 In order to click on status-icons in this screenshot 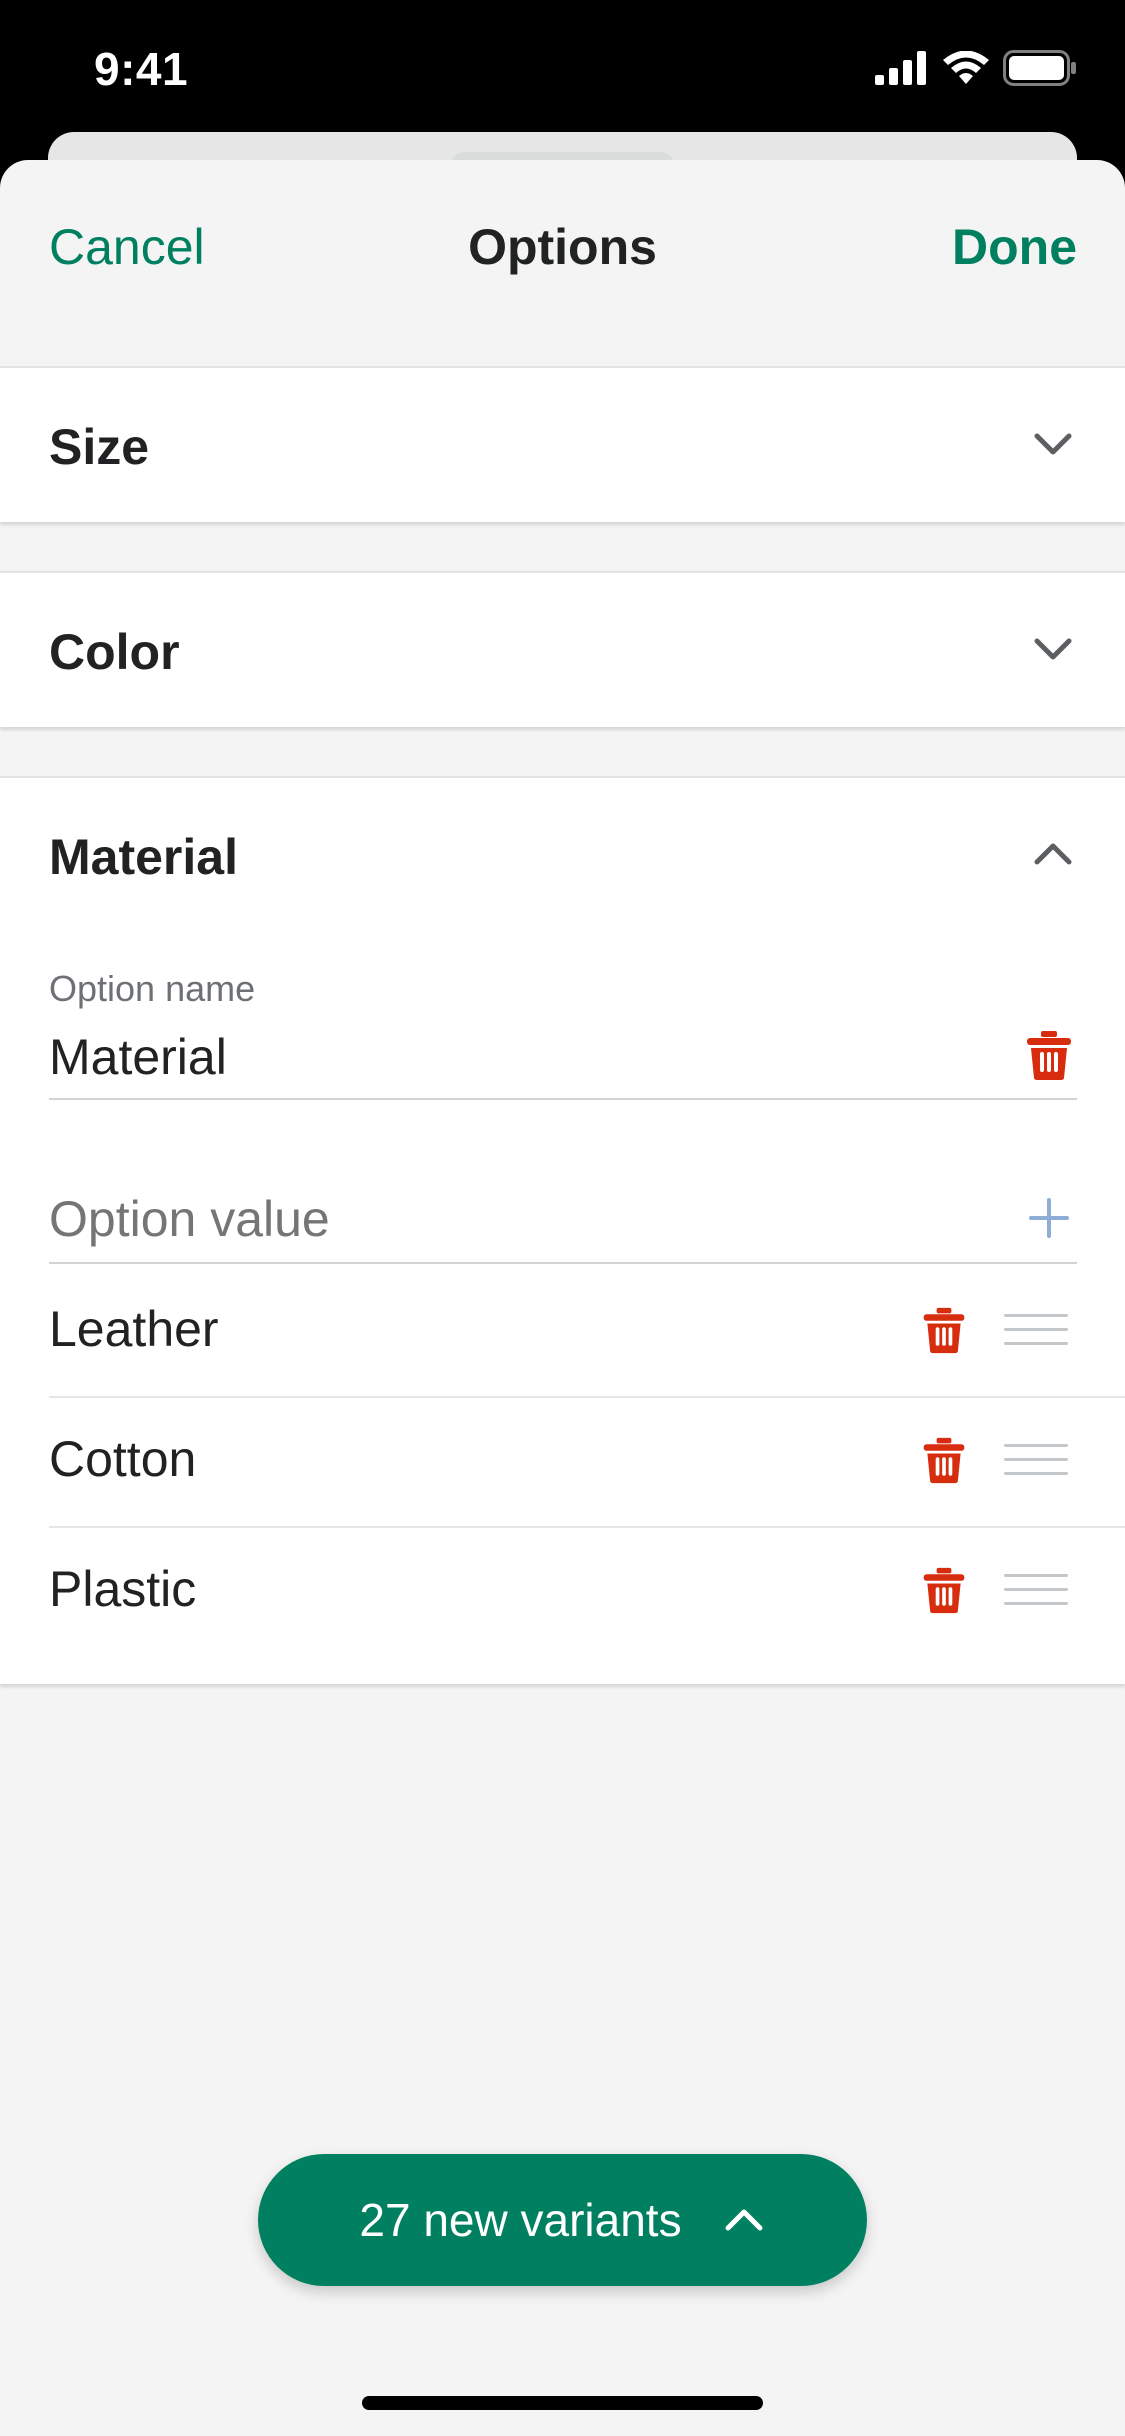, I will do `click(976, 68)`.